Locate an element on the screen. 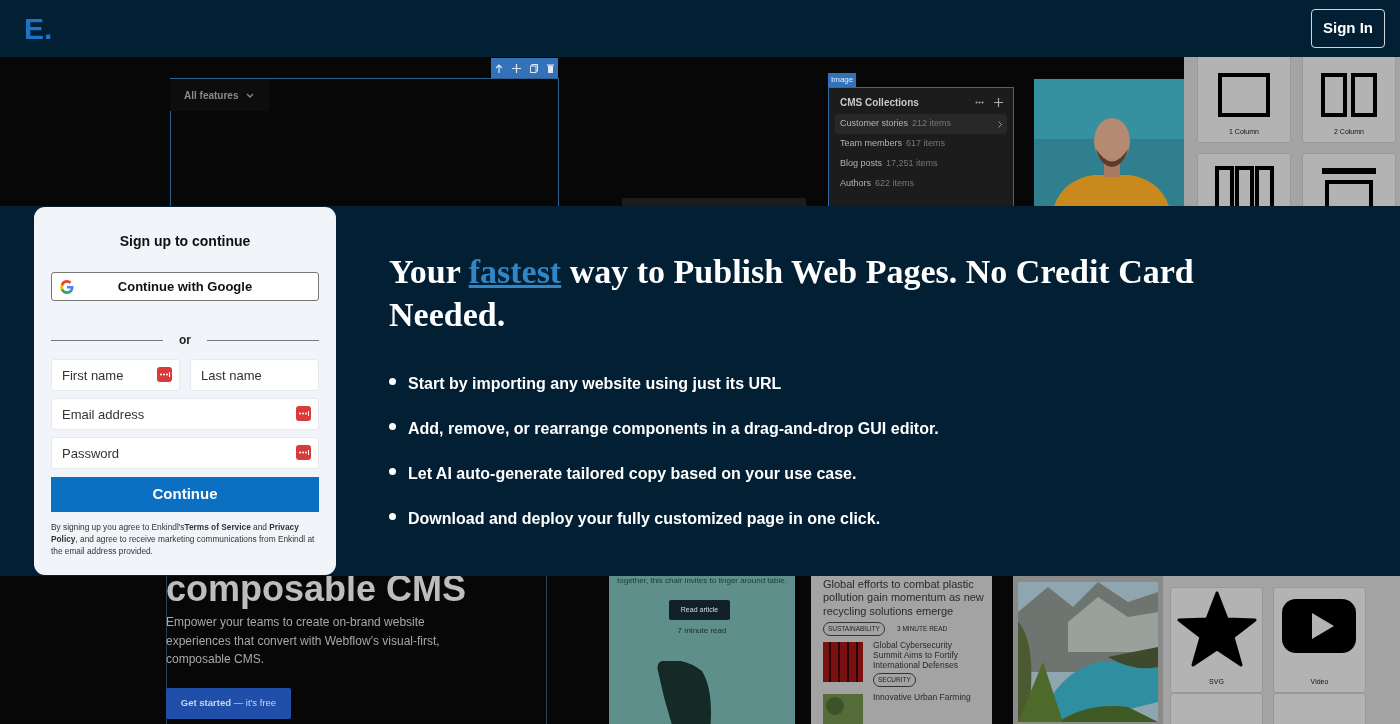 Image resolution: width=1400 pixels, height=724 pixels. article-text: together, this chair invites to linger around table. is located at coordinates (702, 581).